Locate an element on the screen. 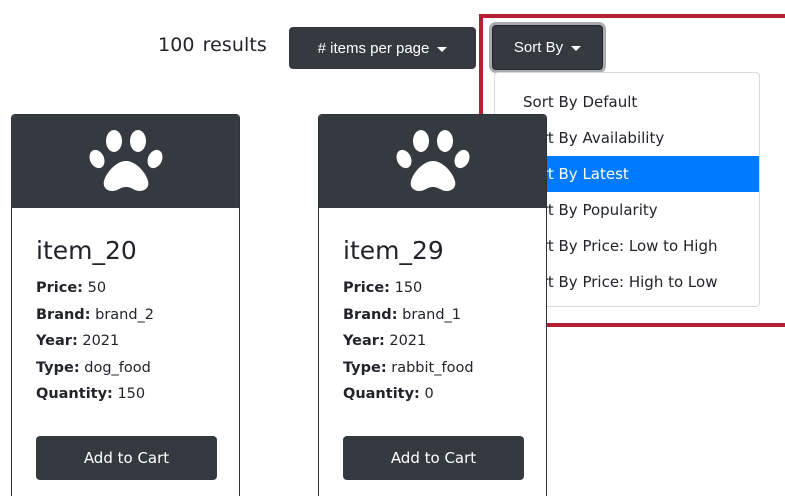  product-price: Price: 150 is located at coordinates (383, 288).